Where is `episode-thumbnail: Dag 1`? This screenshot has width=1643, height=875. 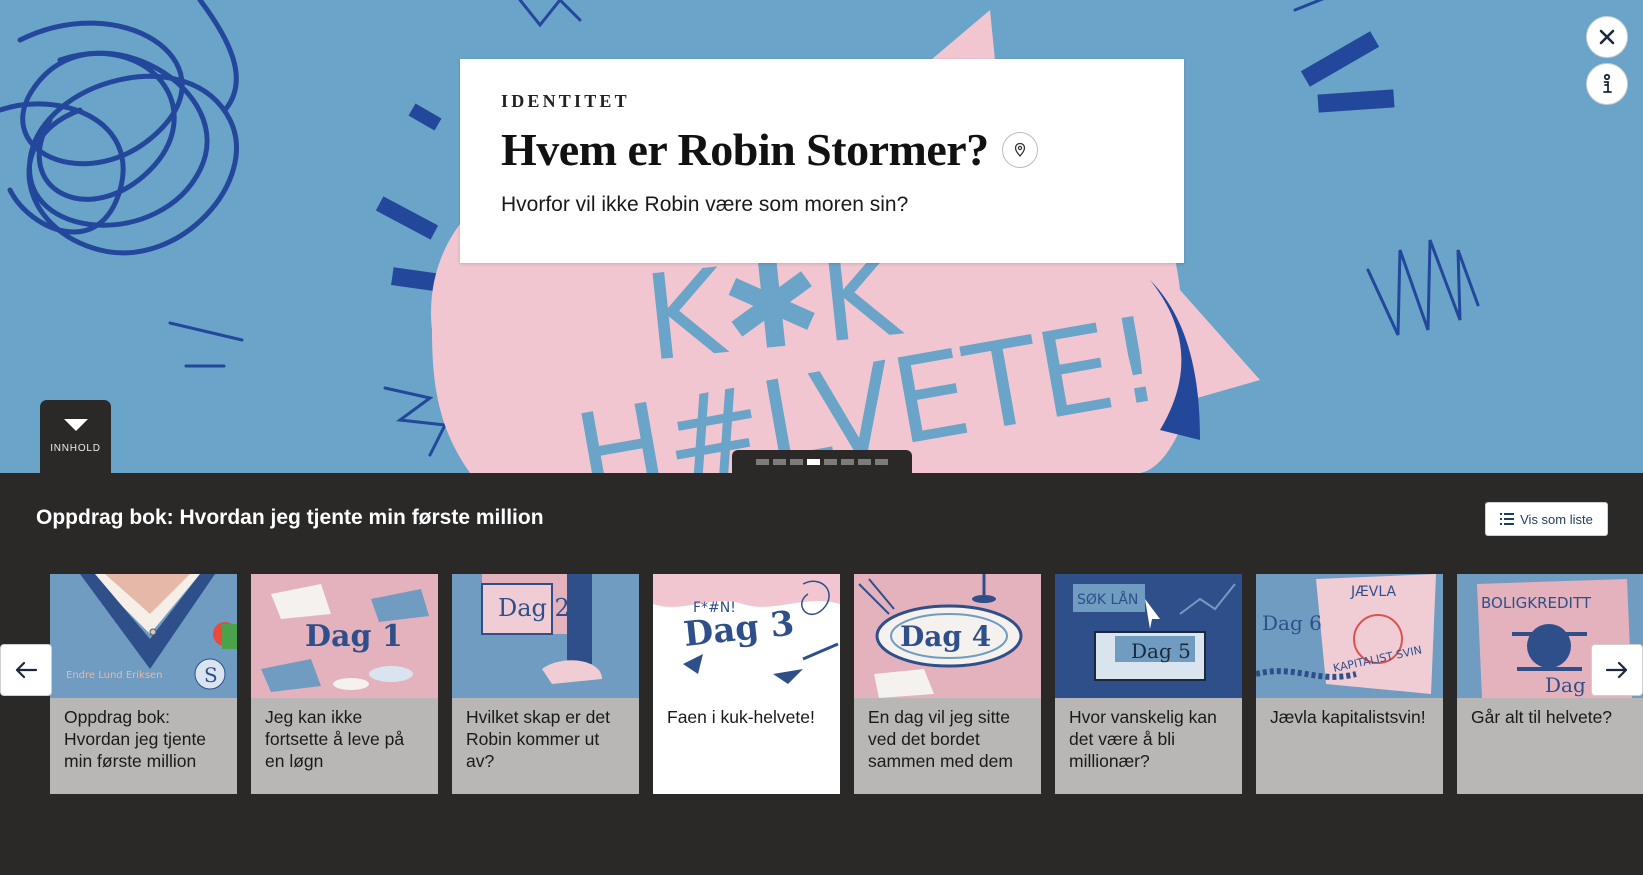 episode-thumbnail: Dag 1 is located at coordinates (344, 636).